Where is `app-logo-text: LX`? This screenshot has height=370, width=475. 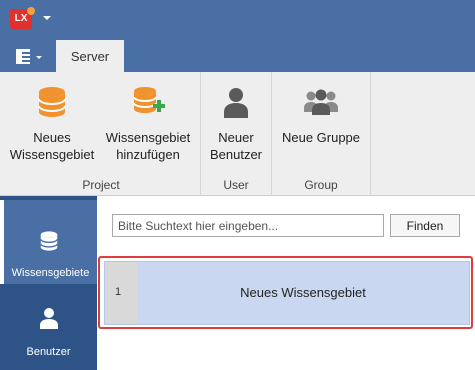
app-logo-text: LX is located at coordinates (21, 18).